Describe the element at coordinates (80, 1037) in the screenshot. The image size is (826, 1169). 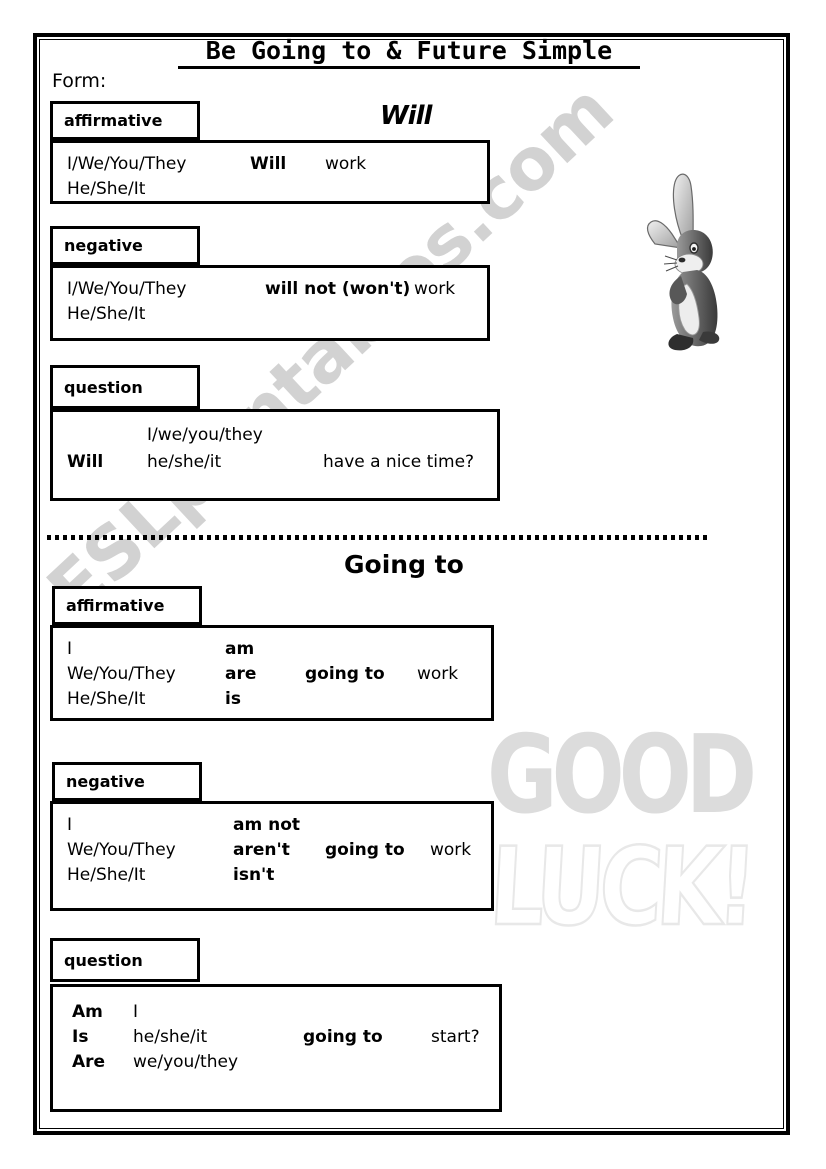
I see `be-cell: Is` at that location.